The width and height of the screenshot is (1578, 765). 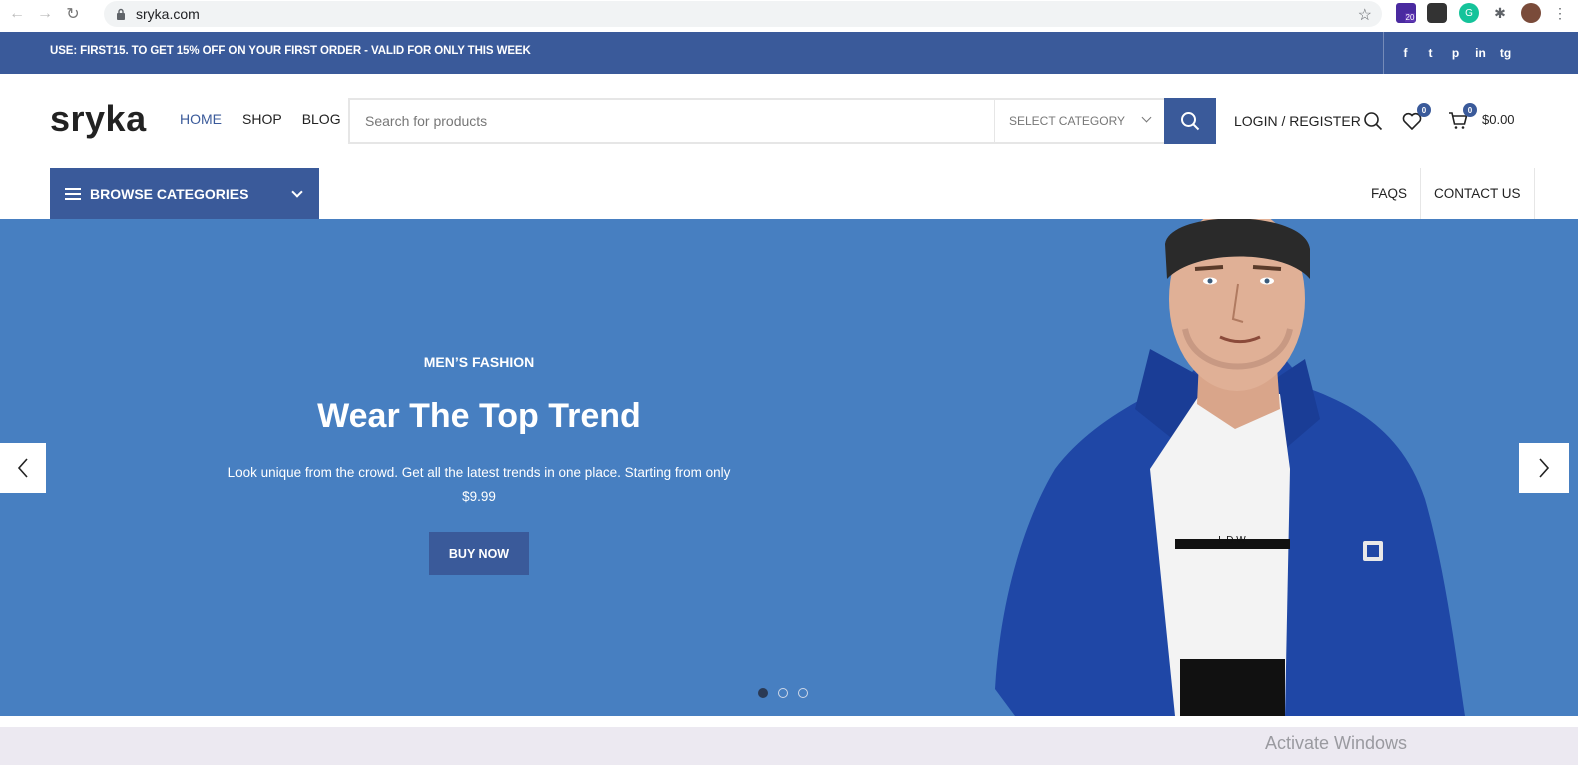 What do you see at coordinates (201, 119) in the screenshot?
I see `nav-home: HOME` at bounding box center [201, 119].